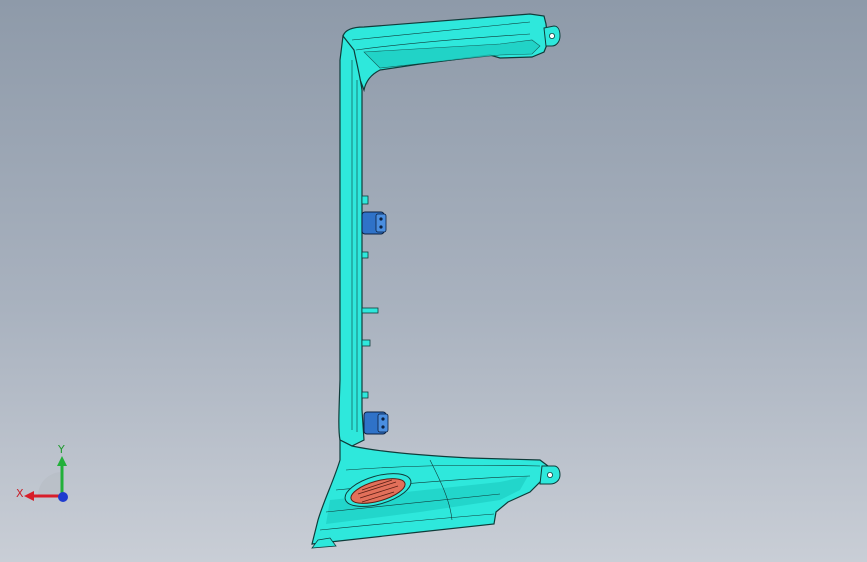  What do you see at coordinates (376, 423) in the screenshot?
I see `lower-clip` at bounding box center [376, 423].